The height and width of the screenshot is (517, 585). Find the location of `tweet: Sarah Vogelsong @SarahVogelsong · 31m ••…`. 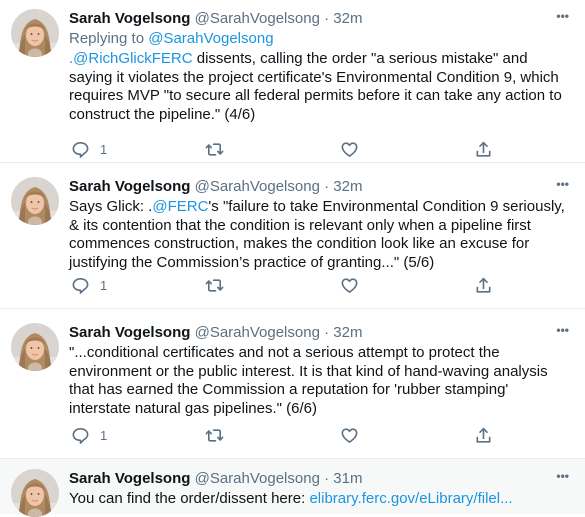

tweet: Sarah Vogelsong @SarahVogelsong · 31m ••… is located at coordinates (292, 486).